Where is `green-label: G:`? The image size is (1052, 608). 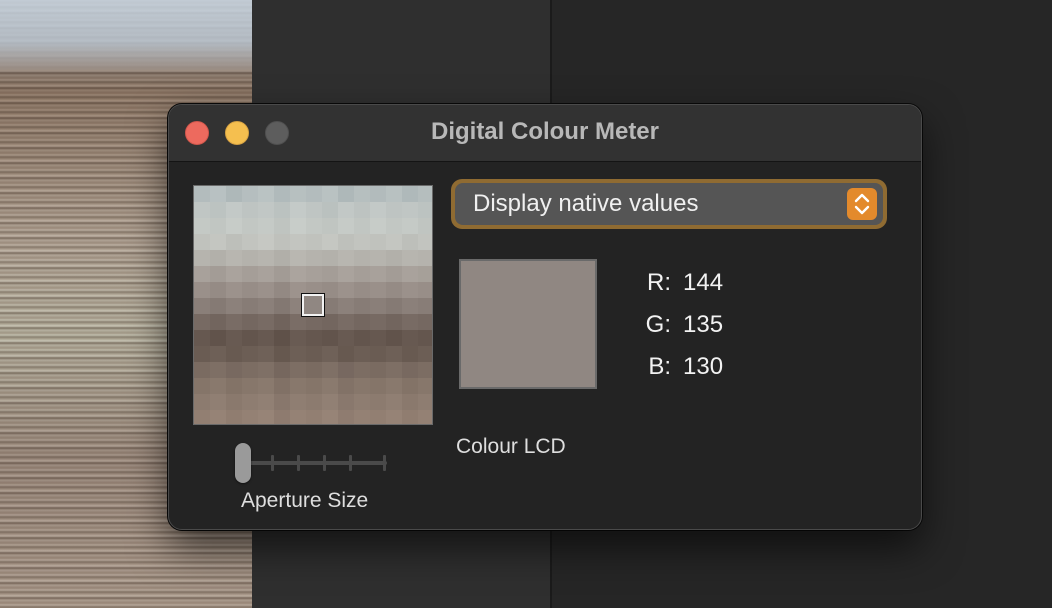
green-label: G: is located at coordinates (658, 324).